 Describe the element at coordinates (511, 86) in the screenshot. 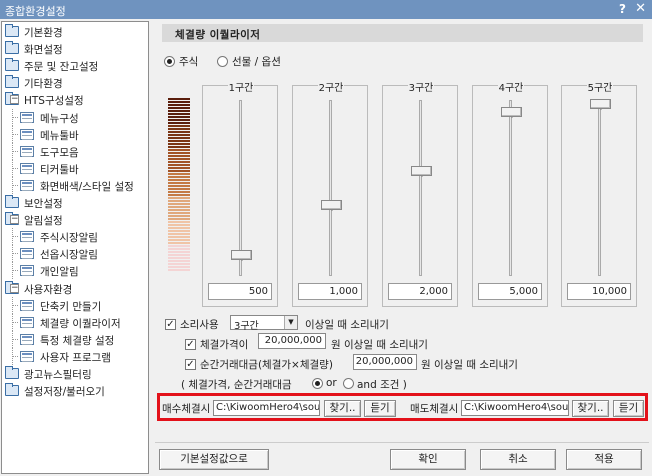

I see `slider-caption: 4구간` at that location.